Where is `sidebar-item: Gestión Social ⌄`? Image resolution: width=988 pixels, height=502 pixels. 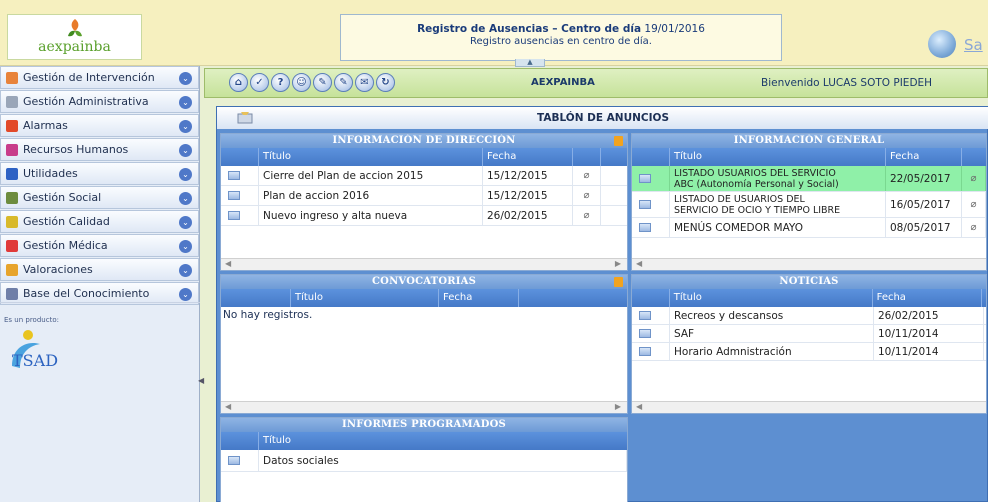
sidebar-item: Gestión Social ⌄ is located at coordinates (99, 197).